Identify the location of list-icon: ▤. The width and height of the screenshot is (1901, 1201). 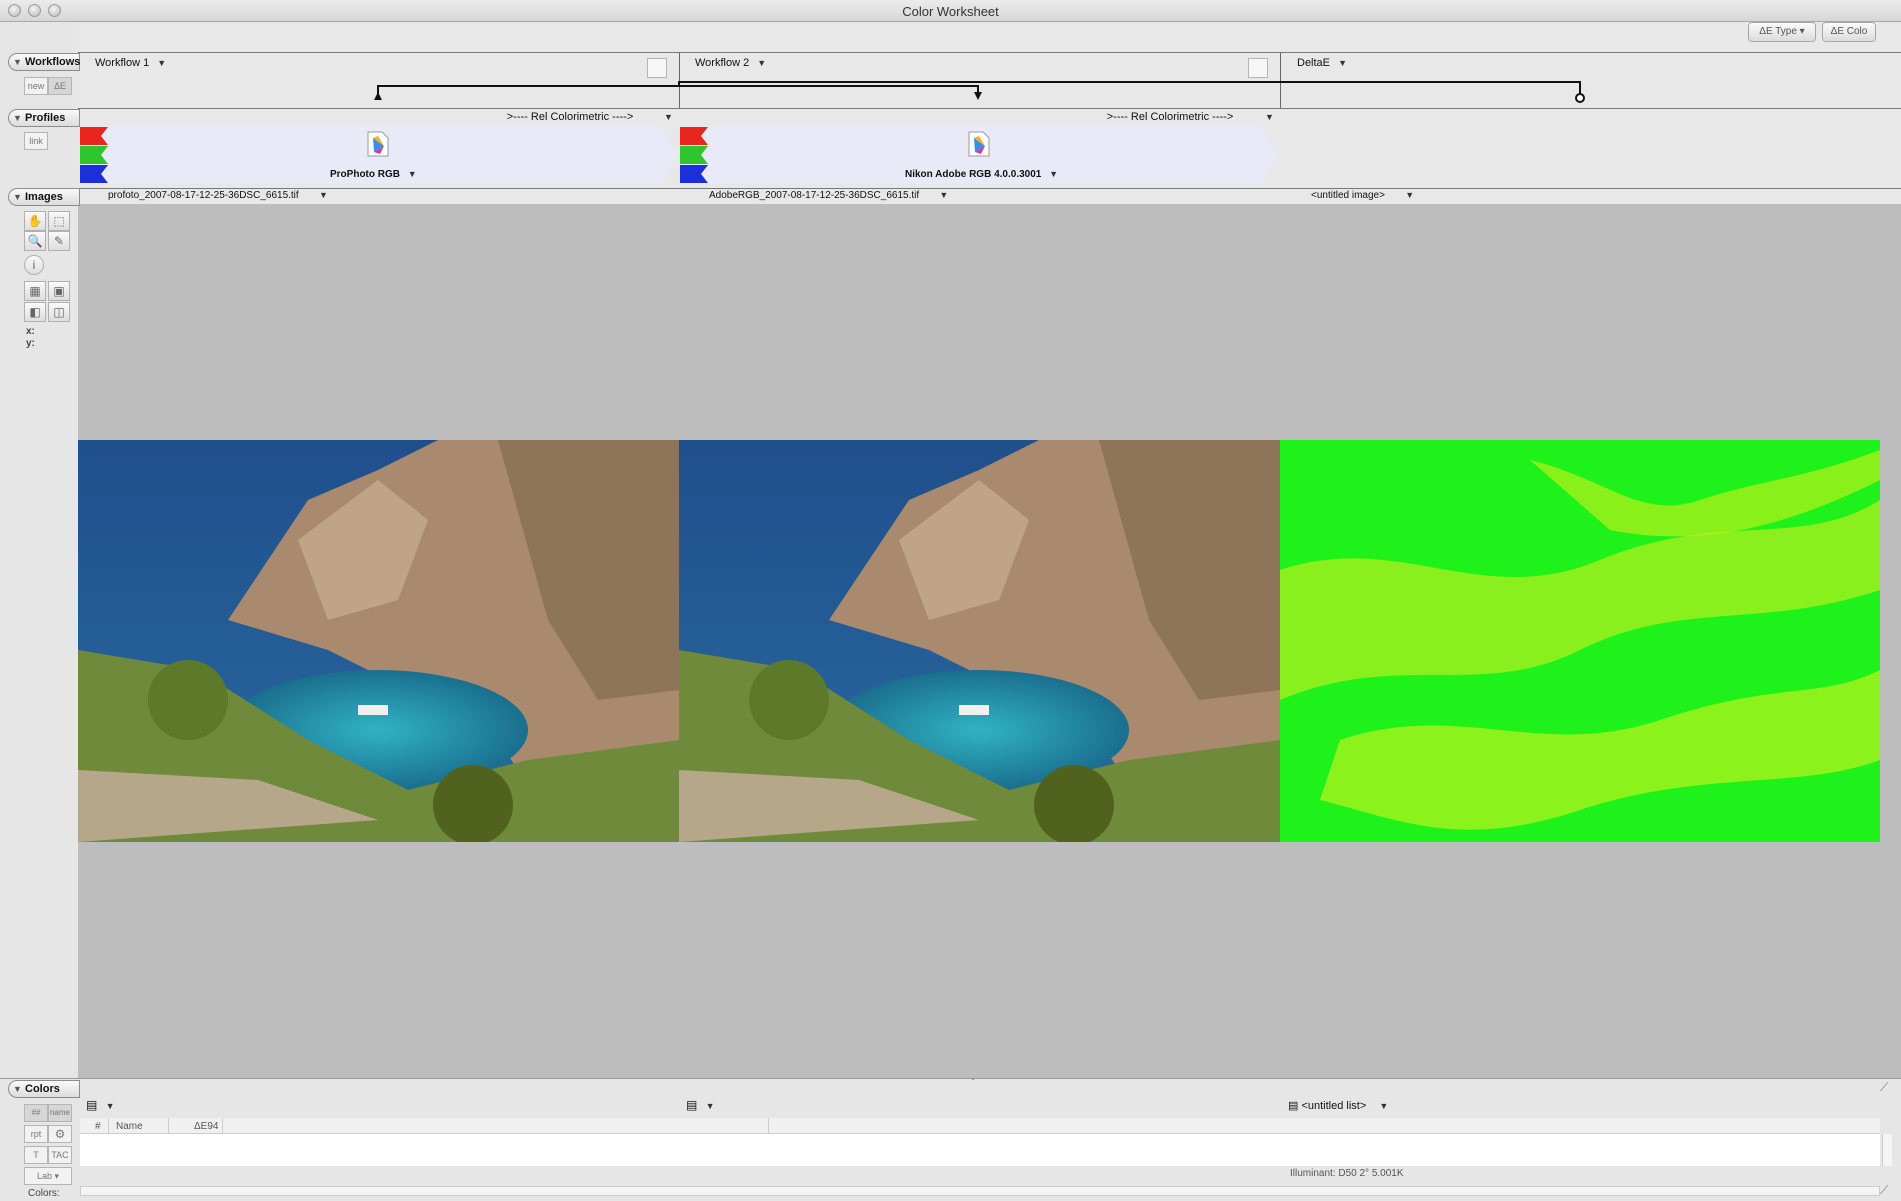
(1293, 1106).